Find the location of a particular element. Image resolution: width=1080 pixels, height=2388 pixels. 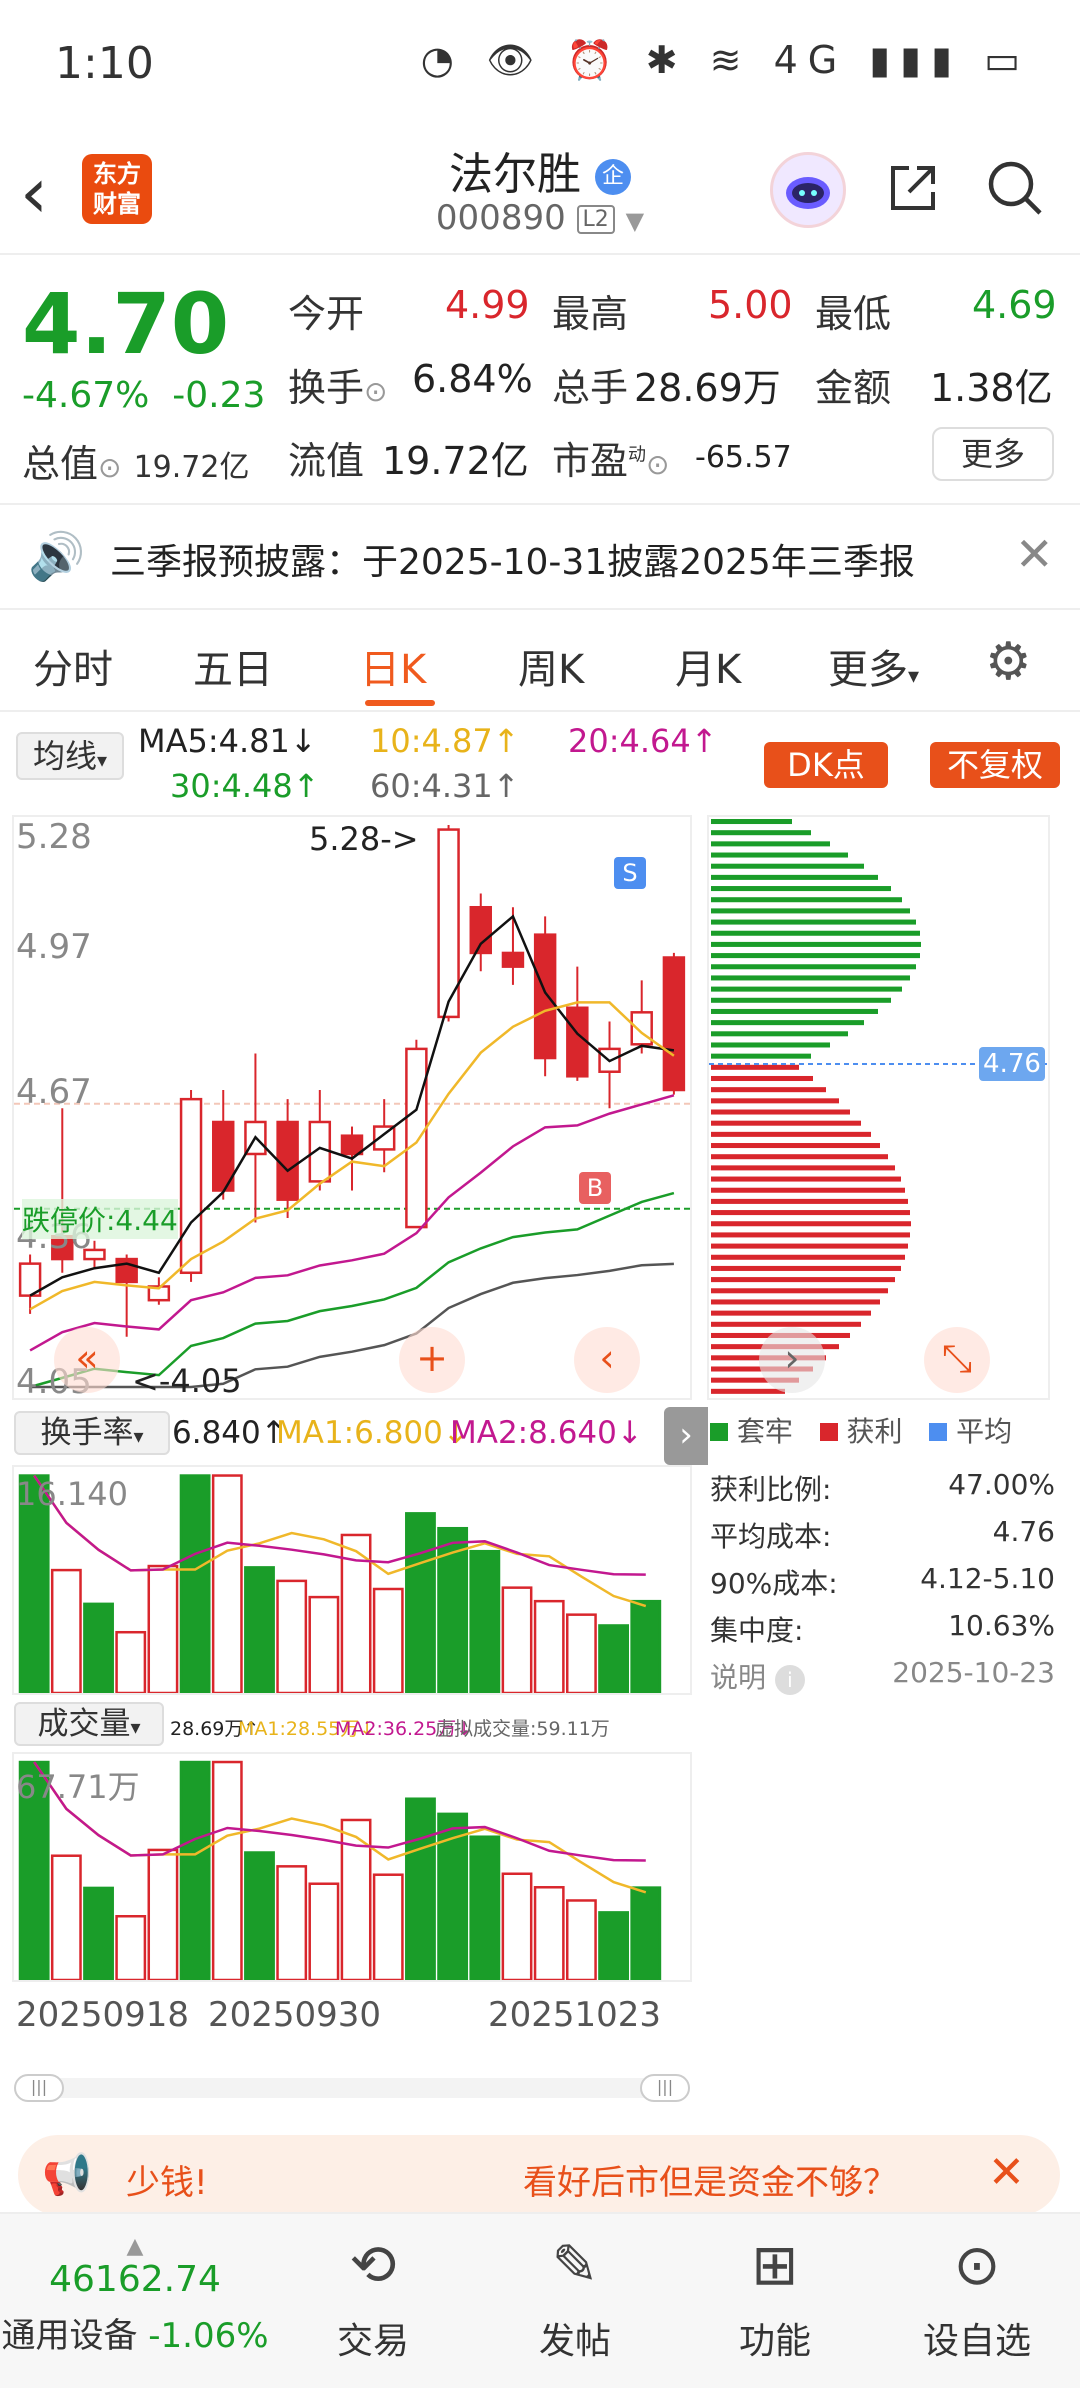

zoom-in-icon: + is located at coordinates (432, 1360).